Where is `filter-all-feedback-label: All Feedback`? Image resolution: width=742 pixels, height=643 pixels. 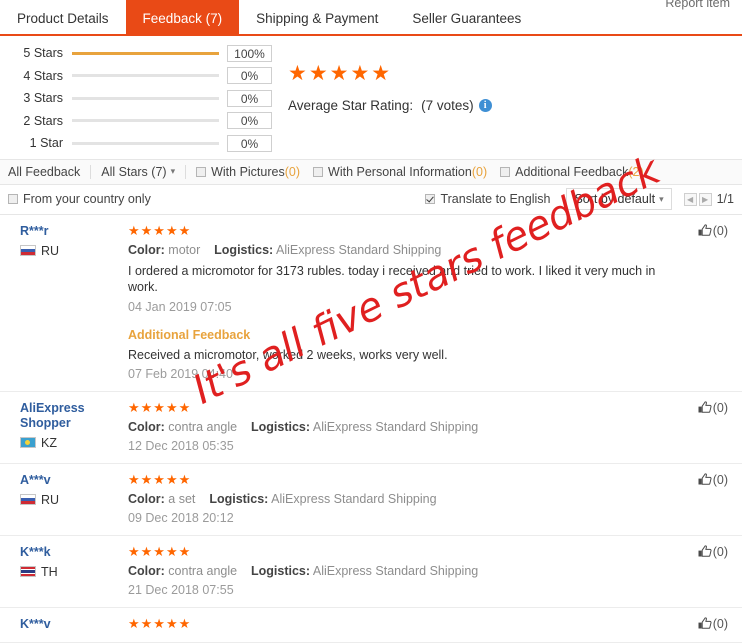
filter-all-feedback-label: All Feedback is located at coordinates (44, 171).